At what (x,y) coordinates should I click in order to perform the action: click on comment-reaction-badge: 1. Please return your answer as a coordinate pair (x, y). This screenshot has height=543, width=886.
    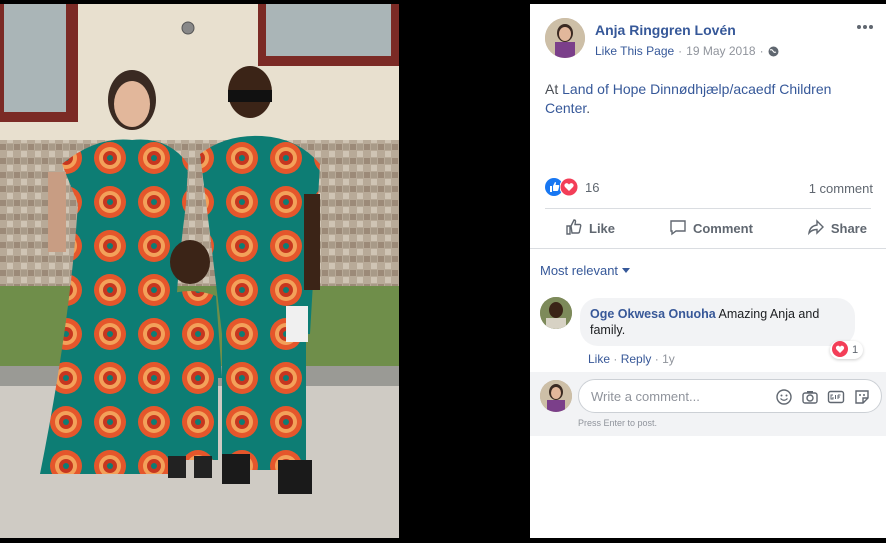
    Looking at the image, I should click on (847, 350).